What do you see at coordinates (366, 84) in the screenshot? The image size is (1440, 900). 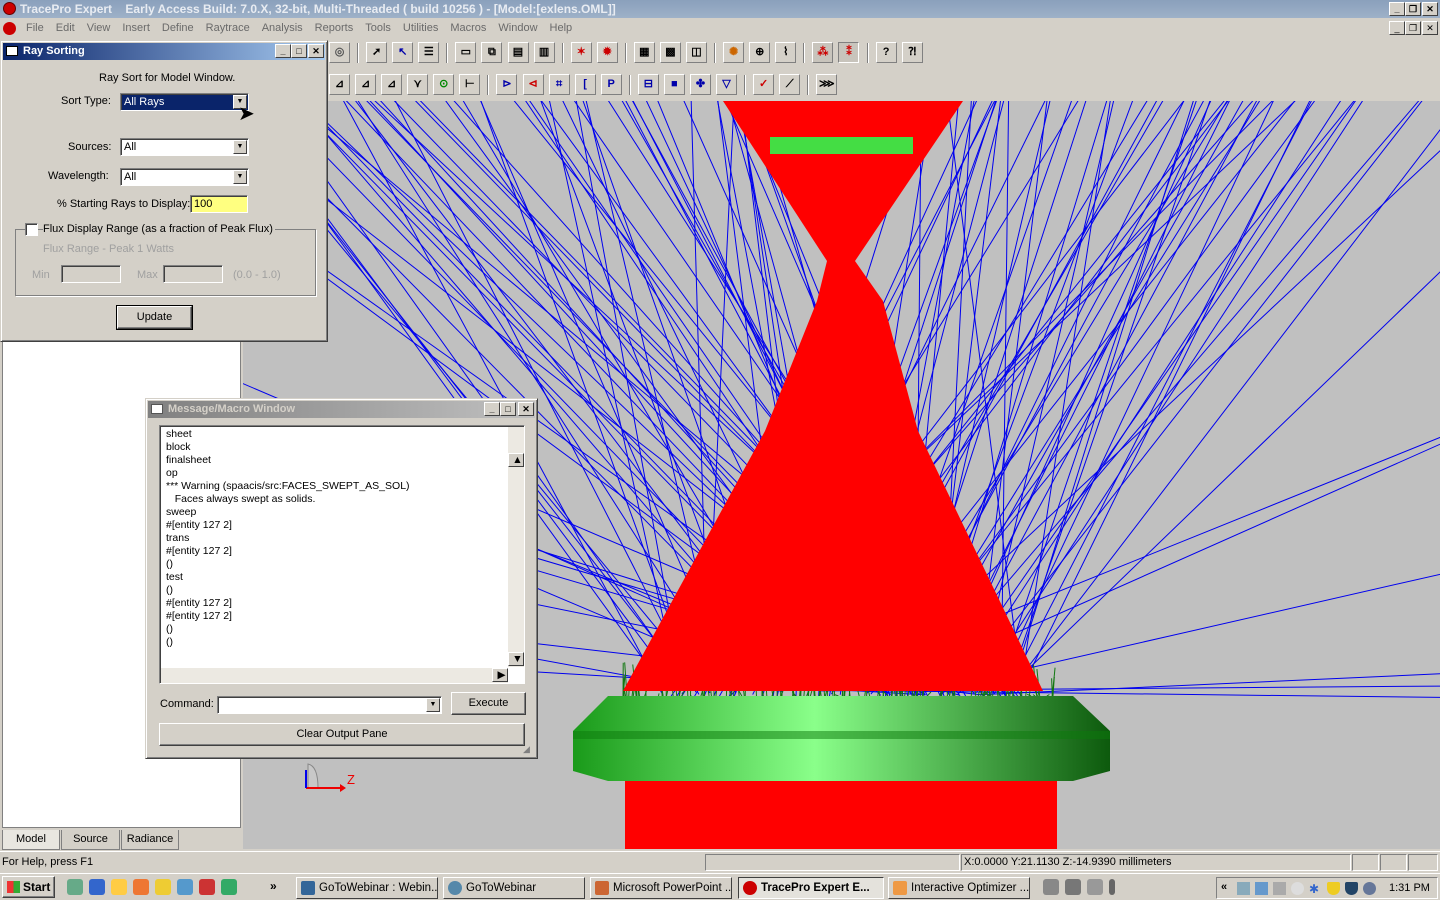 I see `view-zy-icon: ⊿` at bounding box center [366, 84].